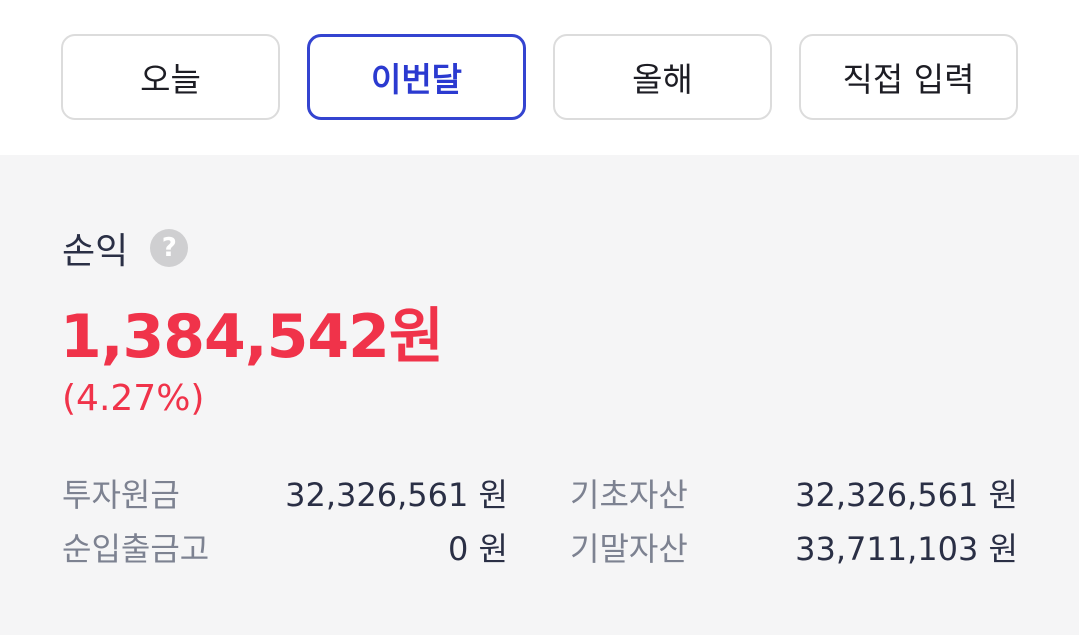 This screenshot has height=635, width=1079. Describe the element at coordinates (136, 549) in the screenshot. I see `net-deposit-label: 순입출금고` at that location.